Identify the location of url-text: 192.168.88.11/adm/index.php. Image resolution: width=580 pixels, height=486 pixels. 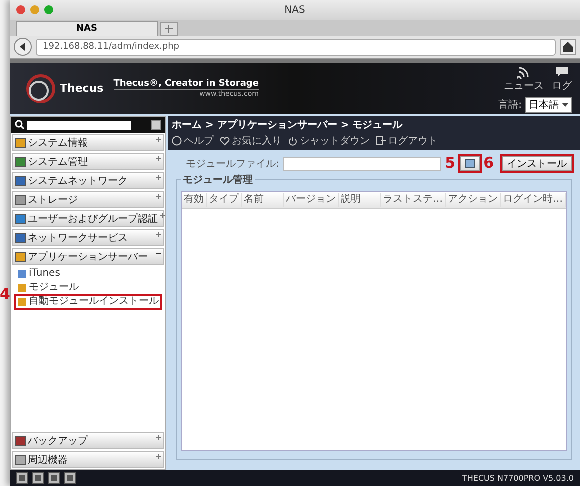
(111, 47).